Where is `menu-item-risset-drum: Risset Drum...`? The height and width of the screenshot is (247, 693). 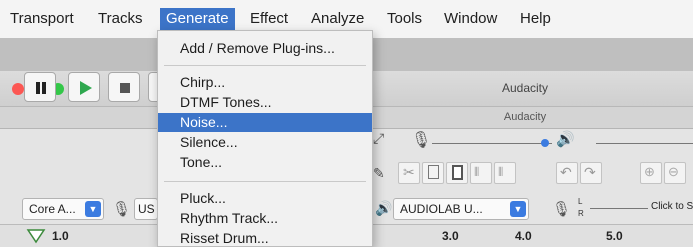
menu-item-risset-drum: Risset Drum... is located at coordinates (265, 237).